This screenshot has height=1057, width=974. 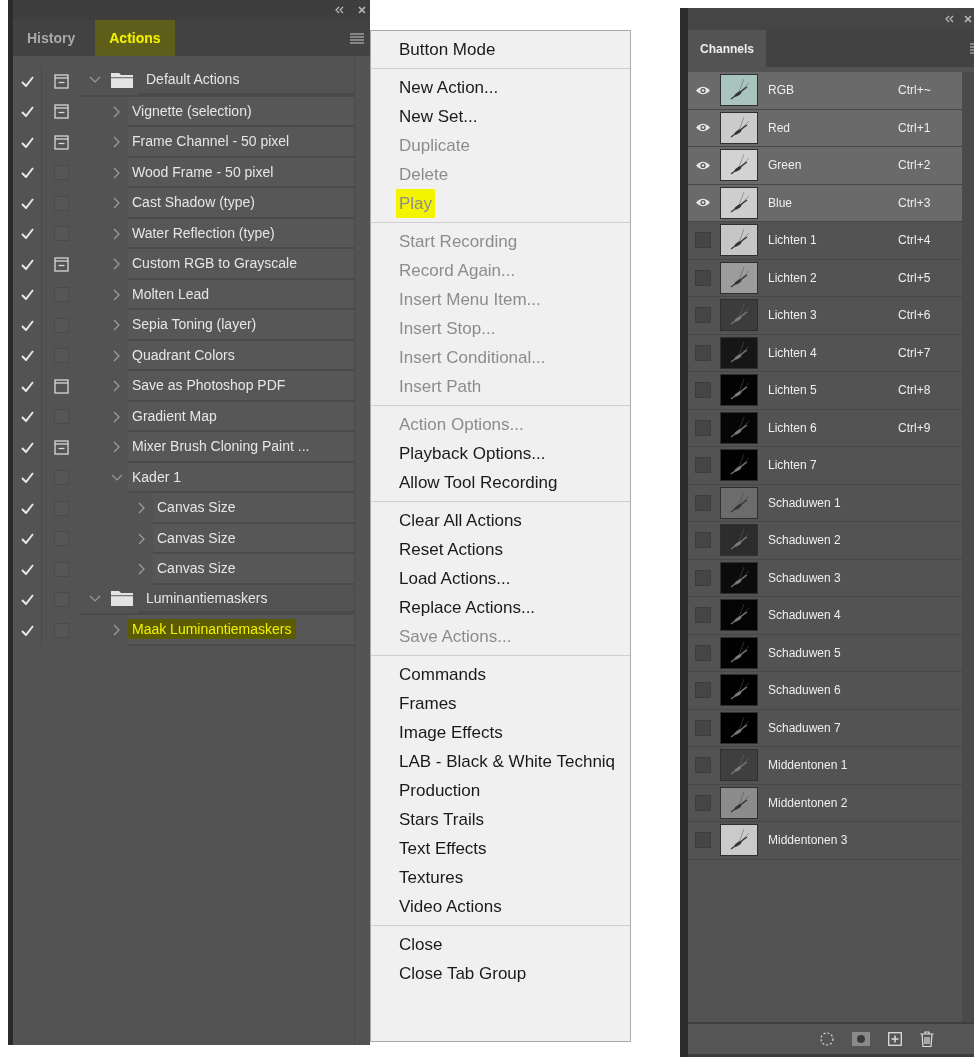 I want to click on menu-item: Production, so click(x=440, y=790).